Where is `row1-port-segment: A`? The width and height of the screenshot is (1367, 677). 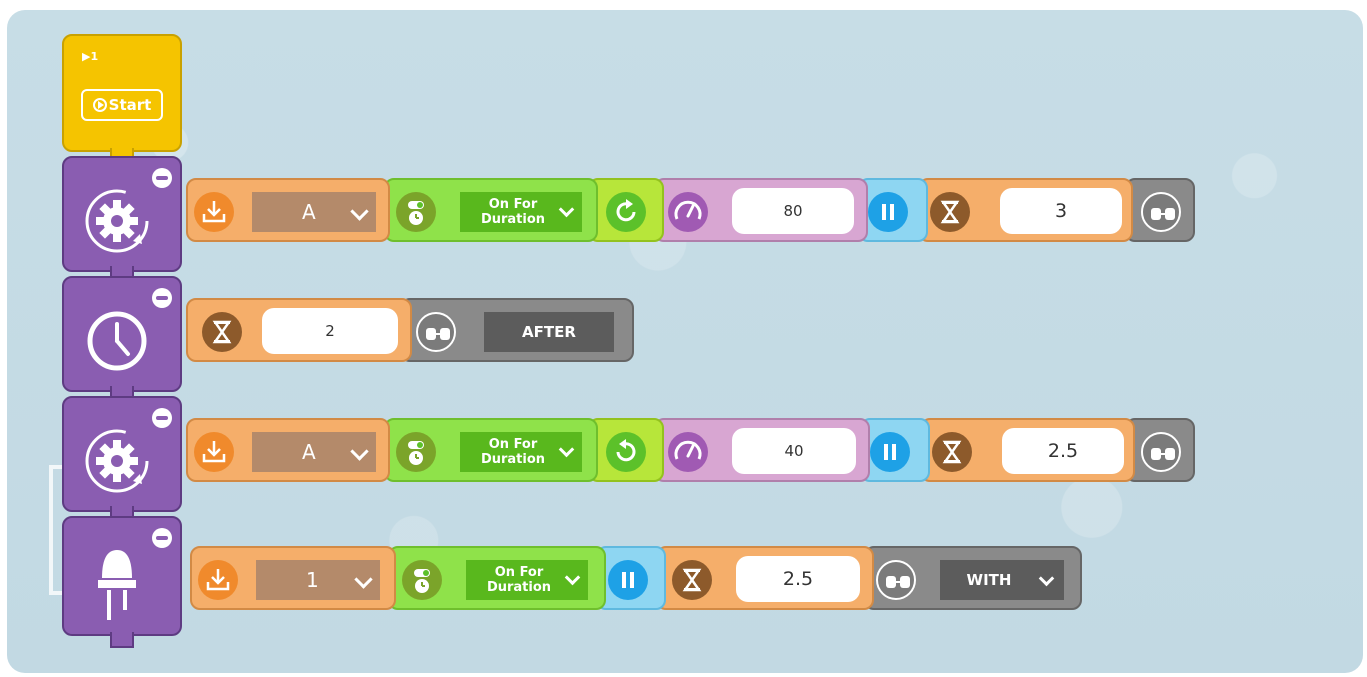
row1-port-segment: A is located at coordinates (288, 210).